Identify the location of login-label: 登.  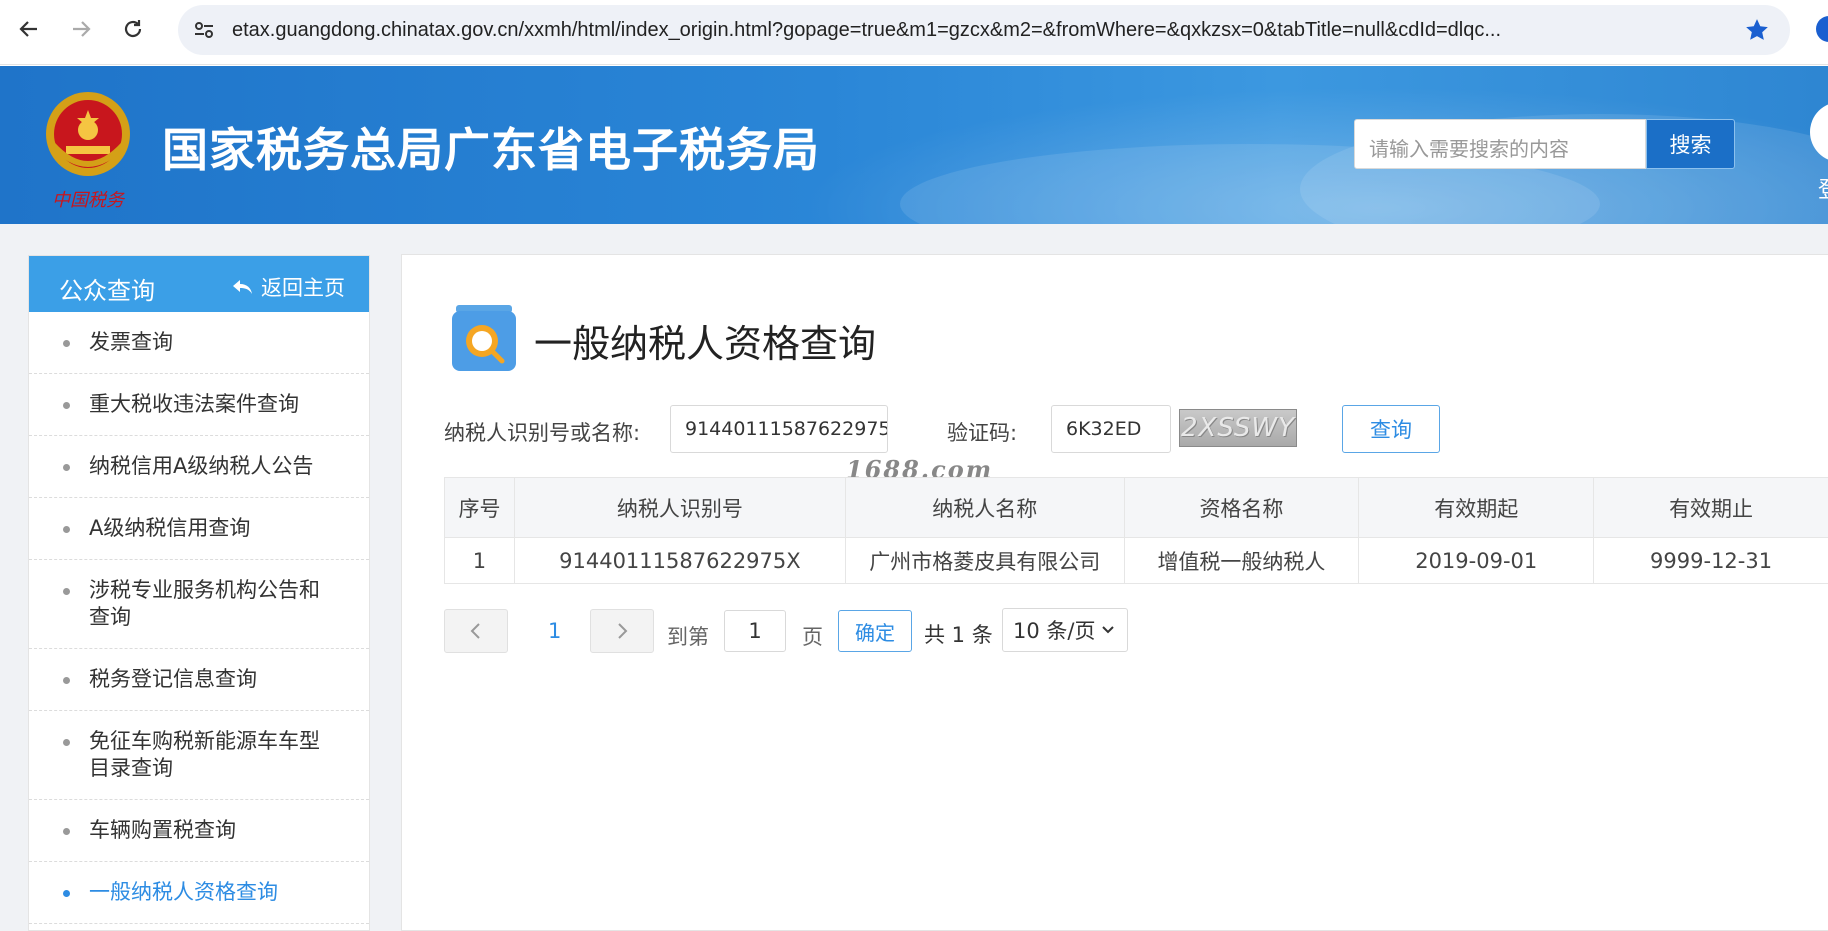
(1823, 188).